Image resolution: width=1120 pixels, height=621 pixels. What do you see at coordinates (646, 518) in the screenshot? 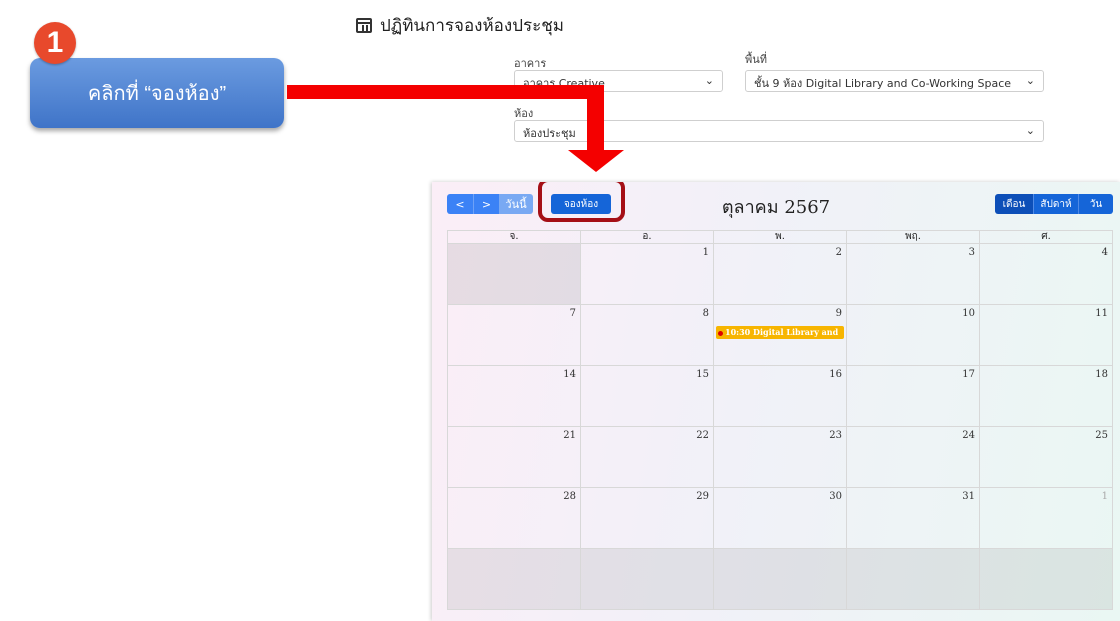
I see `day-cell: 29` at bounding box center [646, 518].